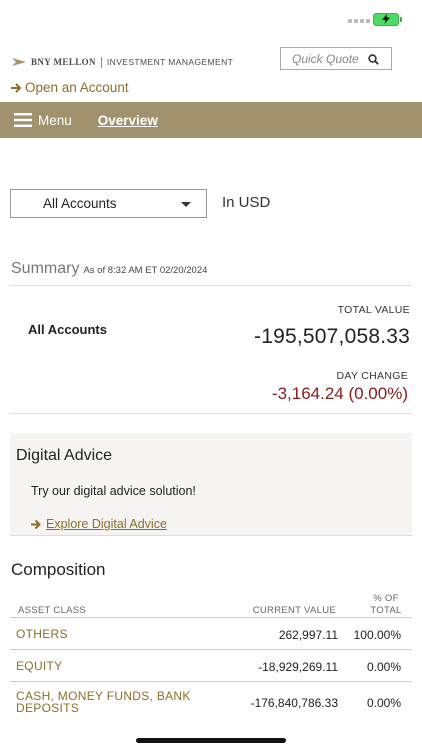 The image size is (422, 750). I want to click on currency-label: In USD, so click(246, 202).